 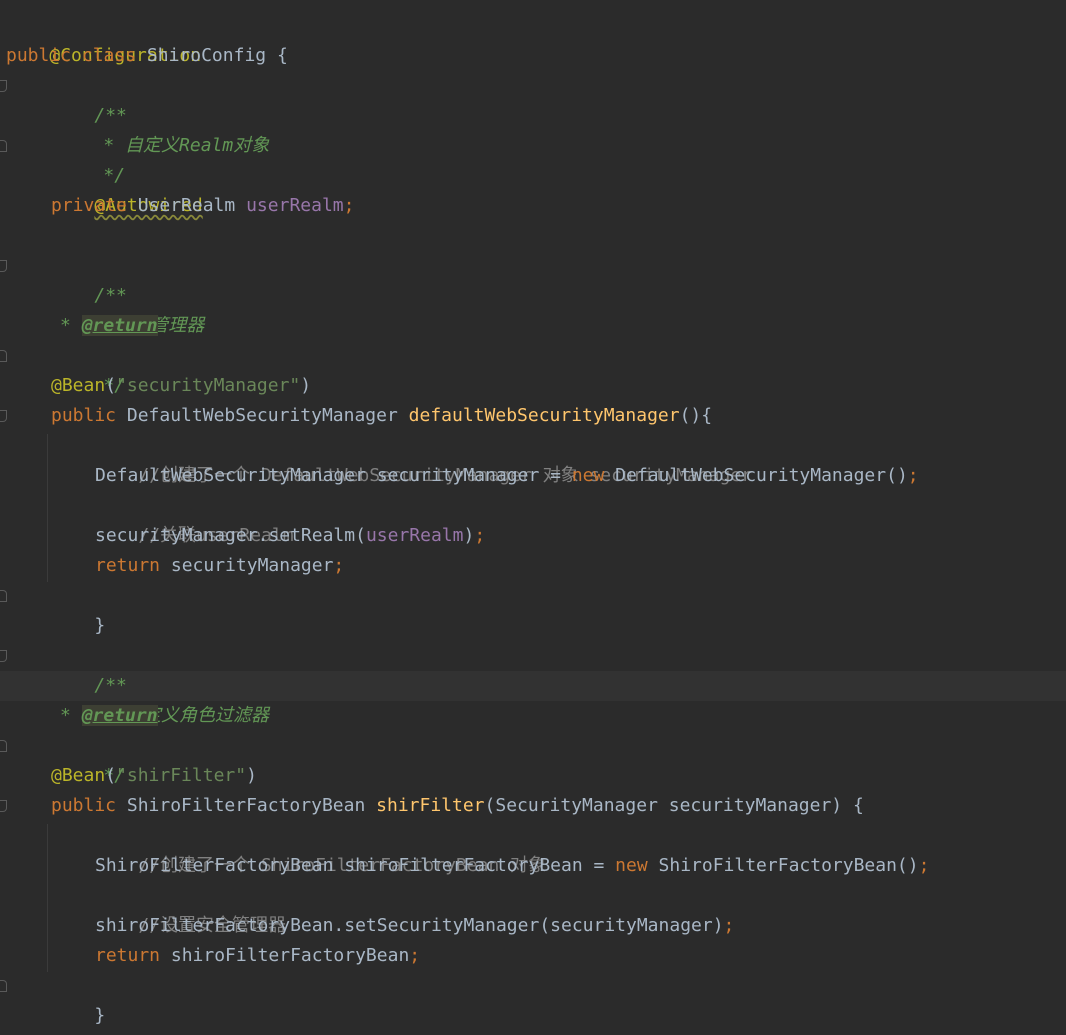 What do you see at coordinates (783, 865) in the screenshot?
I see `statement: ShiroFilterFactoryBean()` at bounding box center [783, 865].